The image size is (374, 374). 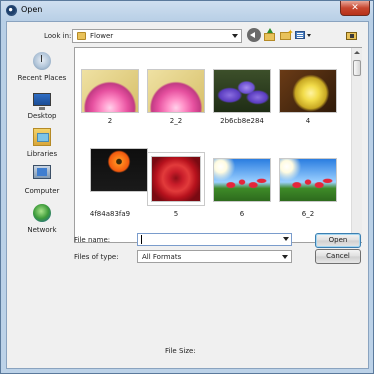 What do you see at coordinates (176, 121) in the screenshot?
I see `file-name: 2_2` at bounding box center [176, 121].